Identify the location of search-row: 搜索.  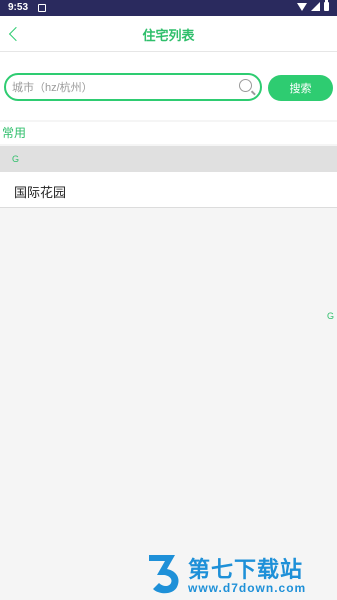
(168, 86).